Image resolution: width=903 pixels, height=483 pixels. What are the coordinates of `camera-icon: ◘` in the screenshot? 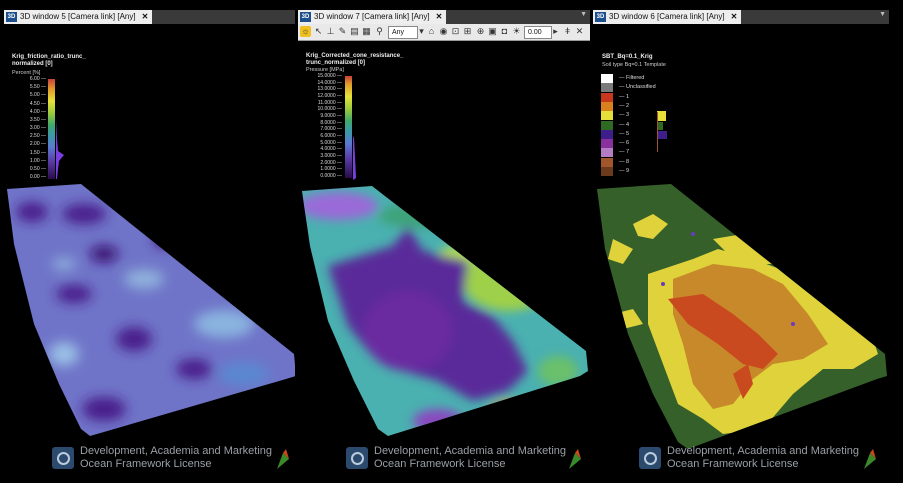 It's located at (504, 31).